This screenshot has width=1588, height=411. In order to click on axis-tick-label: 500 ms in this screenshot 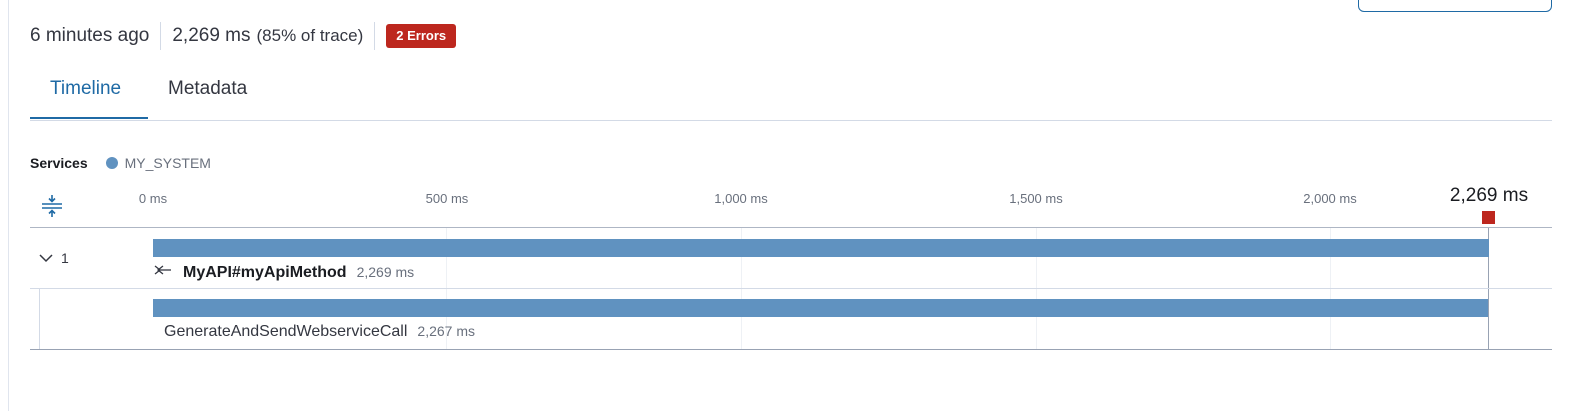, I will do `click(447, 198)`.